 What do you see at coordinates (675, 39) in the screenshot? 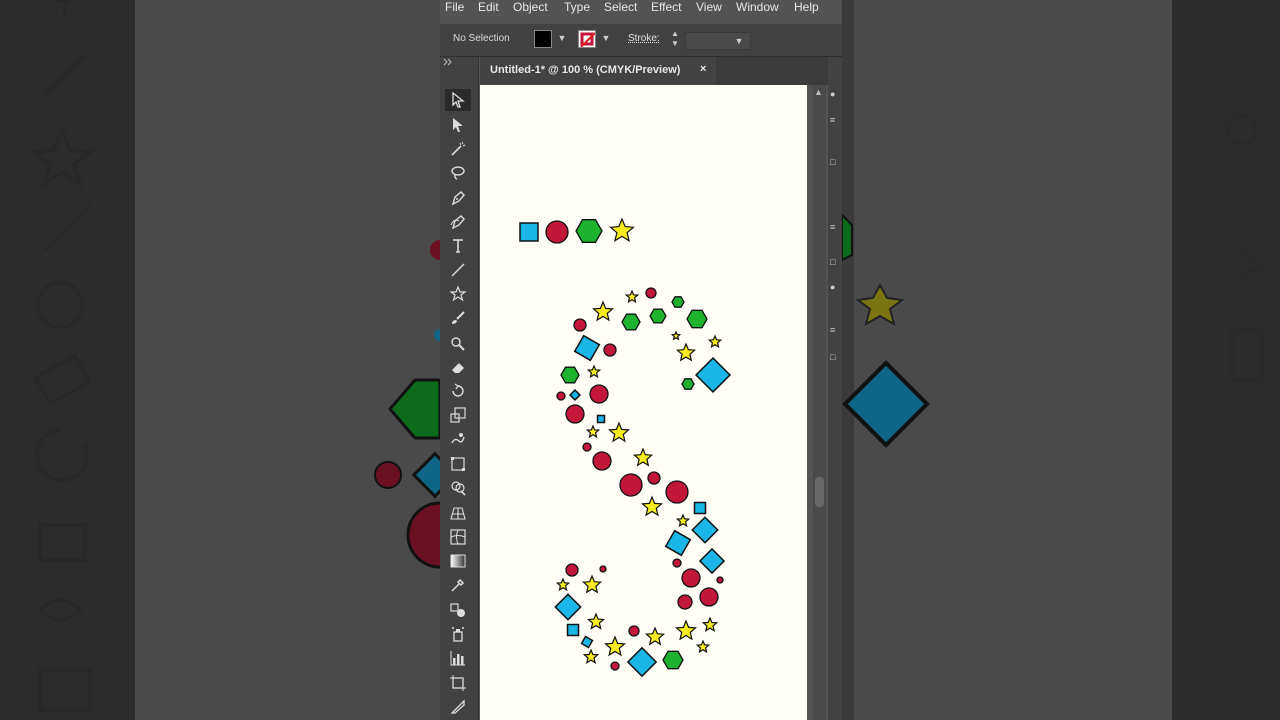
I see `stroke-weight-stepper: ▲ ▼` at bounding box center [675, 39].